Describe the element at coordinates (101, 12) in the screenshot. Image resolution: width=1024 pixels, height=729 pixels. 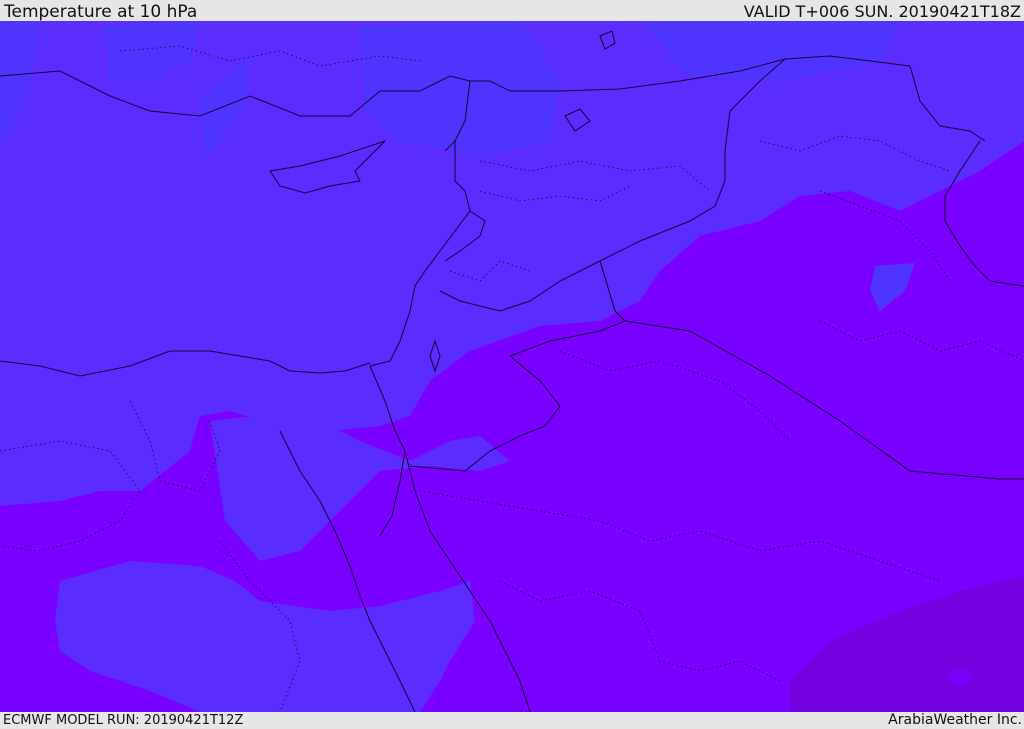
I see `map-title: Temperature at 10 hPa` at that location.